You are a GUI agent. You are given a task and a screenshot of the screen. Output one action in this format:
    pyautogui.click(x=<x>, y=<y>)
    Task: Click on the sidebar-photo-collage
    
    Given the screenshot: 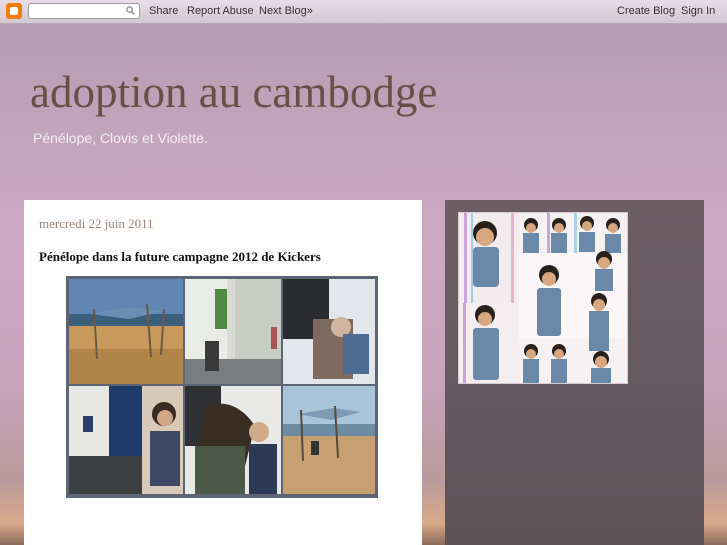 What is the action you would take?
    pyautogui.click(x=543, y=298)
    